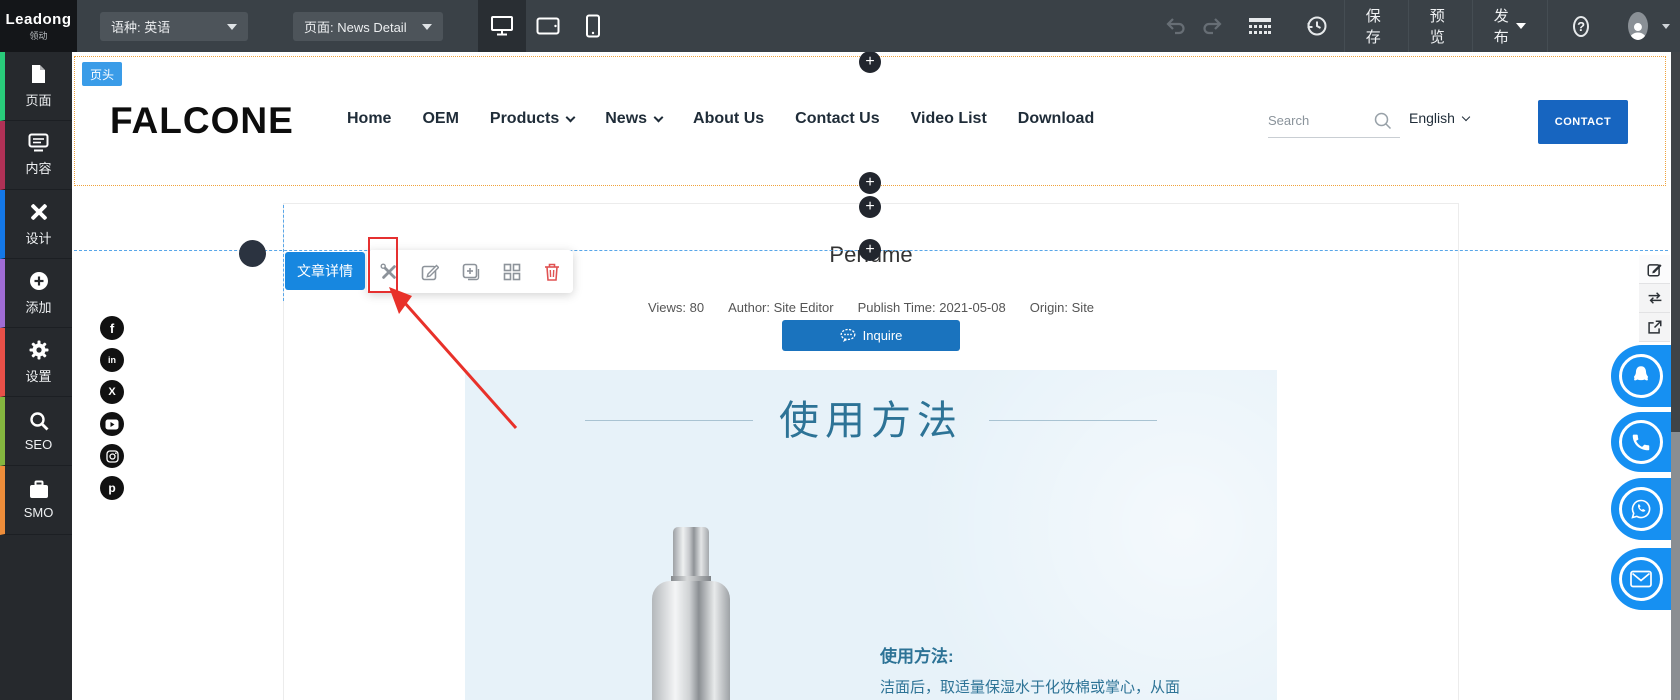 The width and height of the screenshot is (1680, 700). What do you see at coordinates (1548, 26) in the screenshot?
I see `divider` at bounding box center [1548, 26].